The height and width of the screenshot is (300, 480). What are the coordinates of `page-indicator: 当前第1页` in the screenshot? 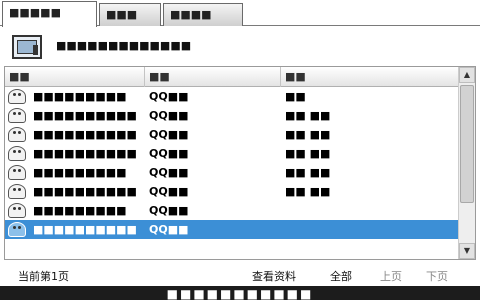 It's located at (43, 276).